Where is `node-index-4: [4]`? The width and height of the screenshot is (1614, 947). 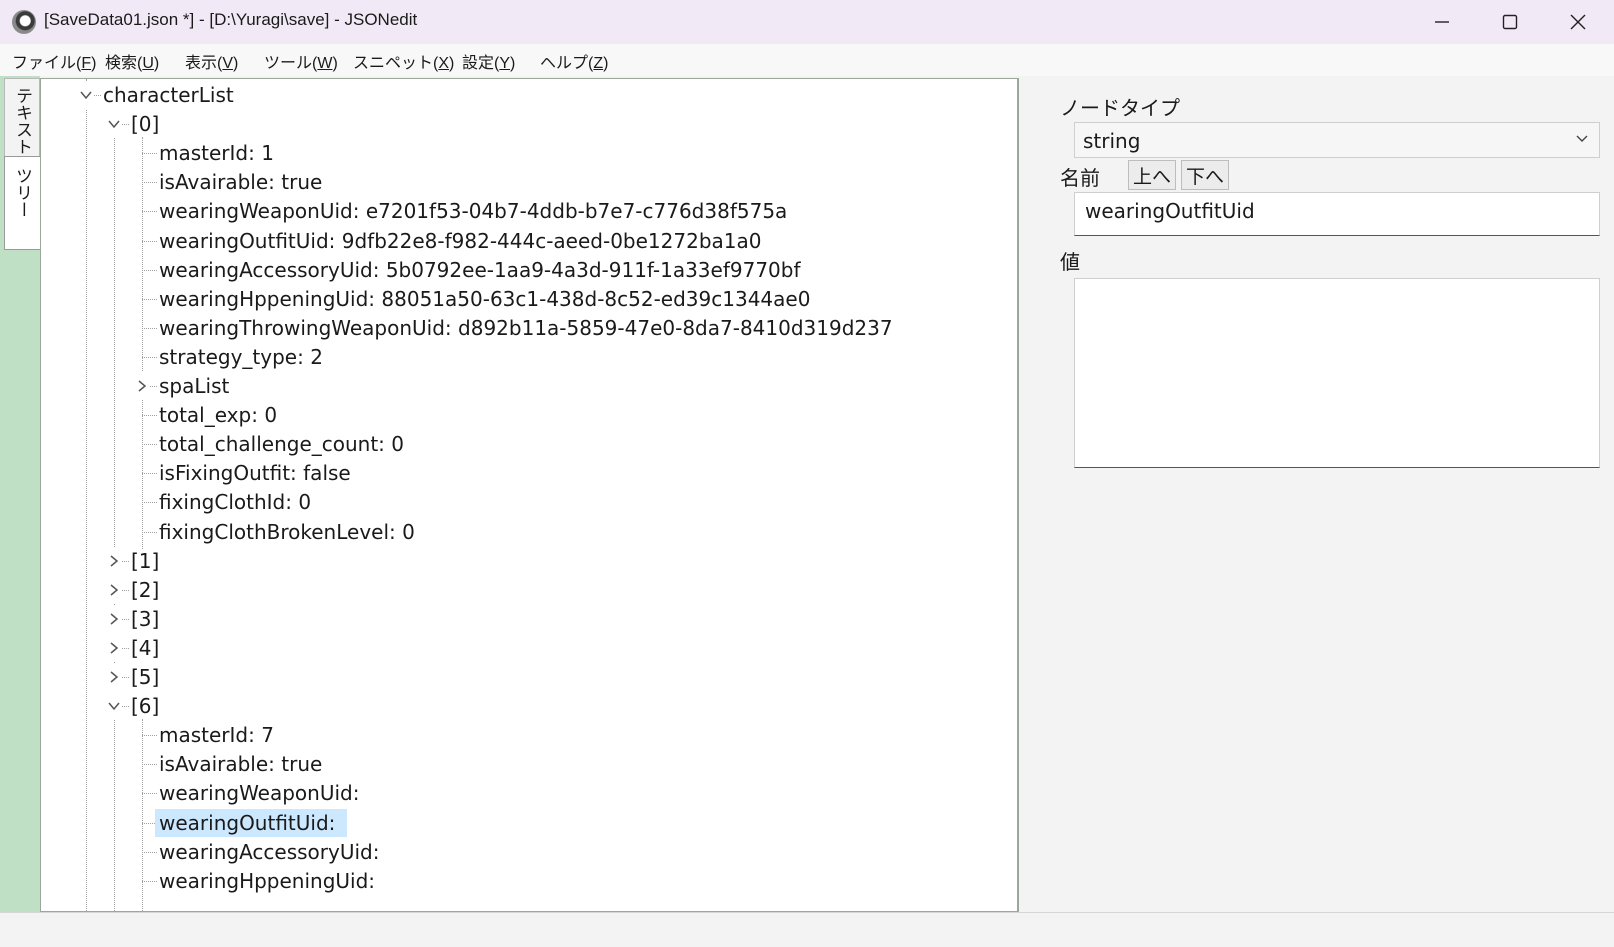 node-index-4: [4] is located at coordinates (145, 648).